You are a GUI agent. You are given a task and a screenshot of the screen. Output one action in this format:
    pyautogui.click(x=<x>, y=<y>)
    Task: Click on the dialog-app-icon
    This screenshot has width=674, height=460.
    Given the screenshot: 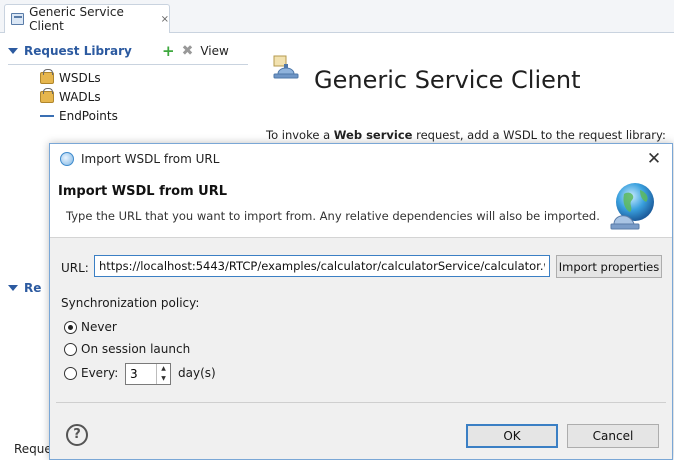 What is the action you would take?
    pyautogui.click(x=67, y=159)
    